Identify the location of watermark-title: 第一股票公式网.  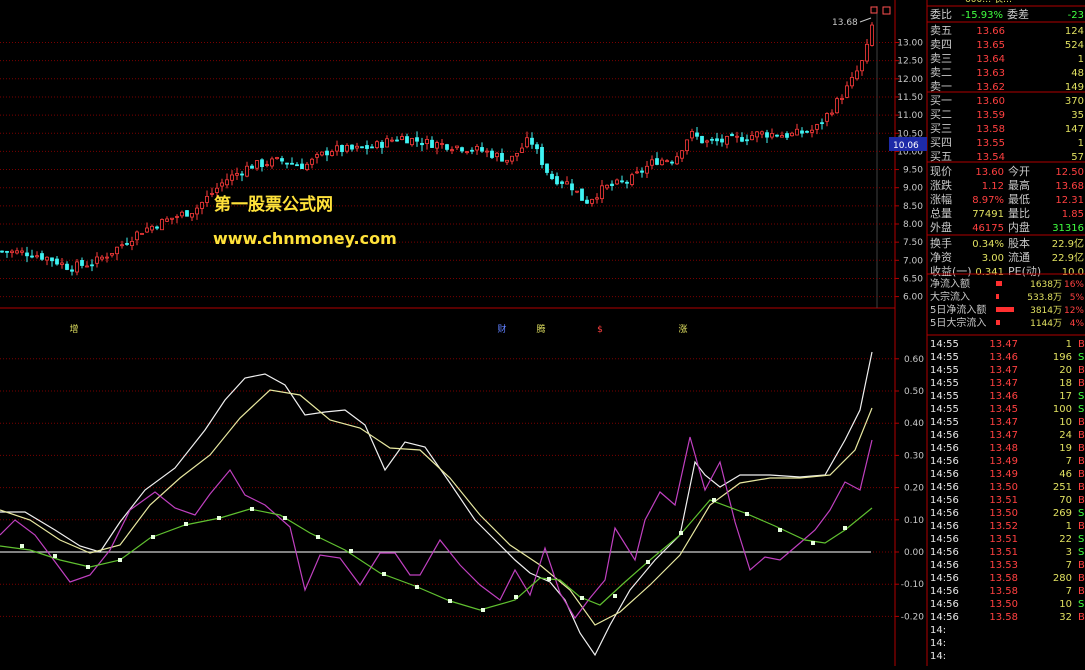
(273, 204).